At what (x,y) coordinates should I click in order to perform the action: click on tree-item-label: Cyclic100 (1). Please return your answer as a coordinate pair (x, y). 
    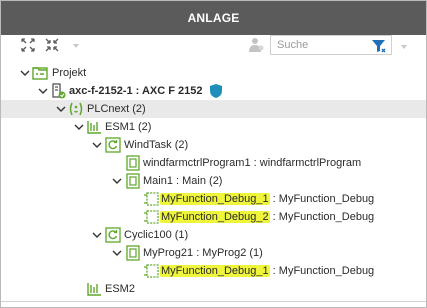
    Looking at the image, I should click on (156, 235).